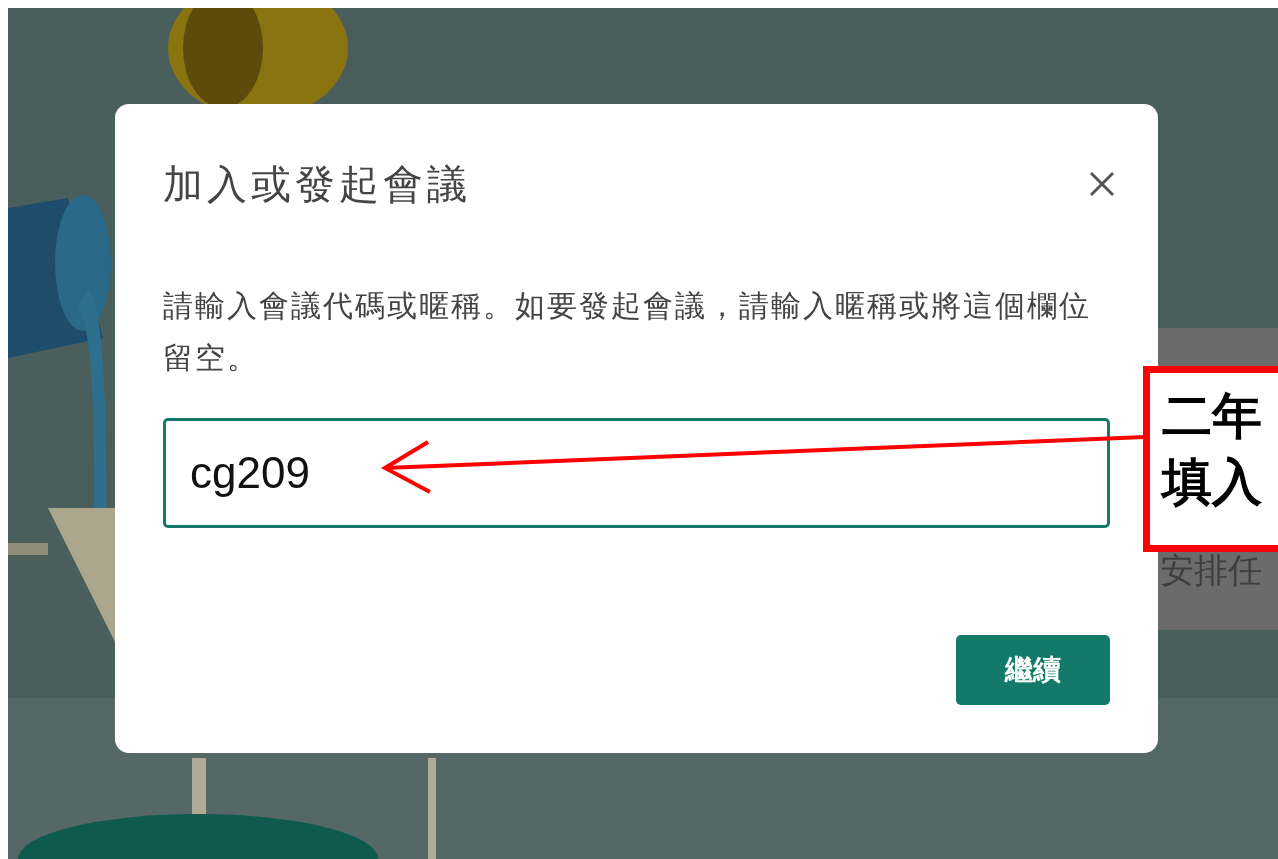 The image size is (1278, 859). I want to click on dialog-title: 加入或發起會議, so click(317, 184).